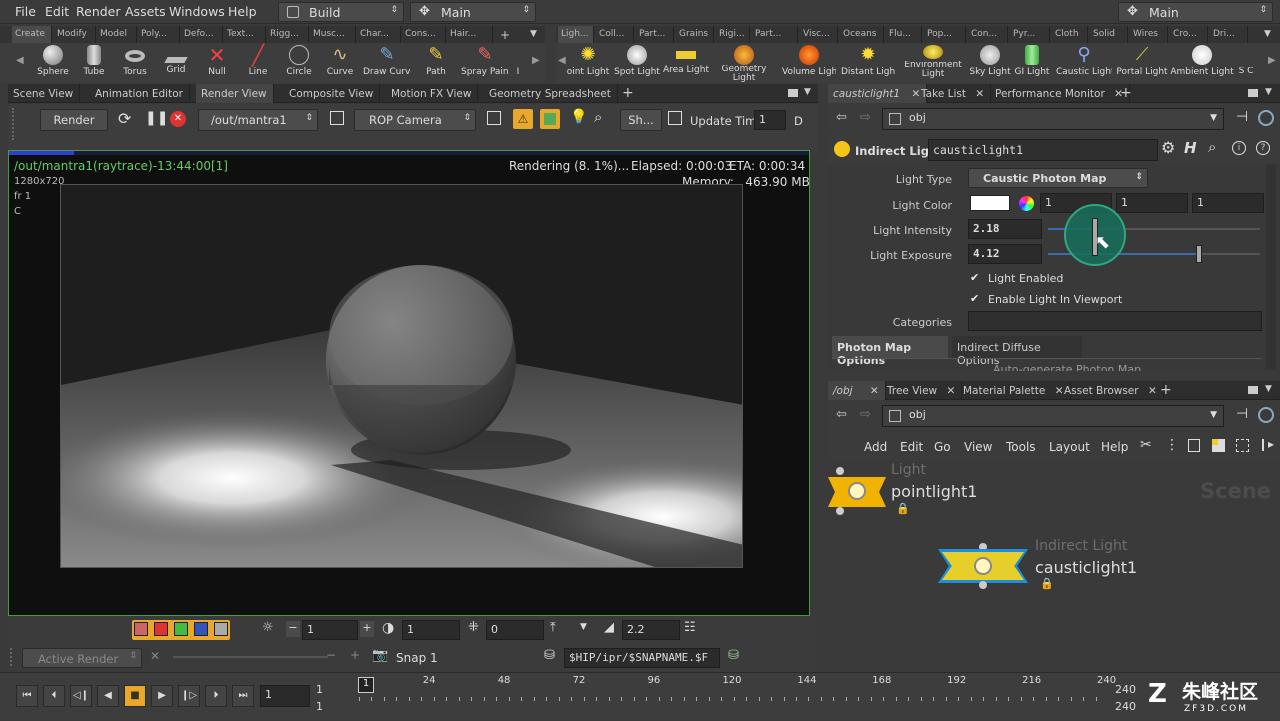 The image size is (1280, 721). Describe the element at coordinates (1043, 150) in the screenshot. I see `node-name-field: causticlight1` at that location.